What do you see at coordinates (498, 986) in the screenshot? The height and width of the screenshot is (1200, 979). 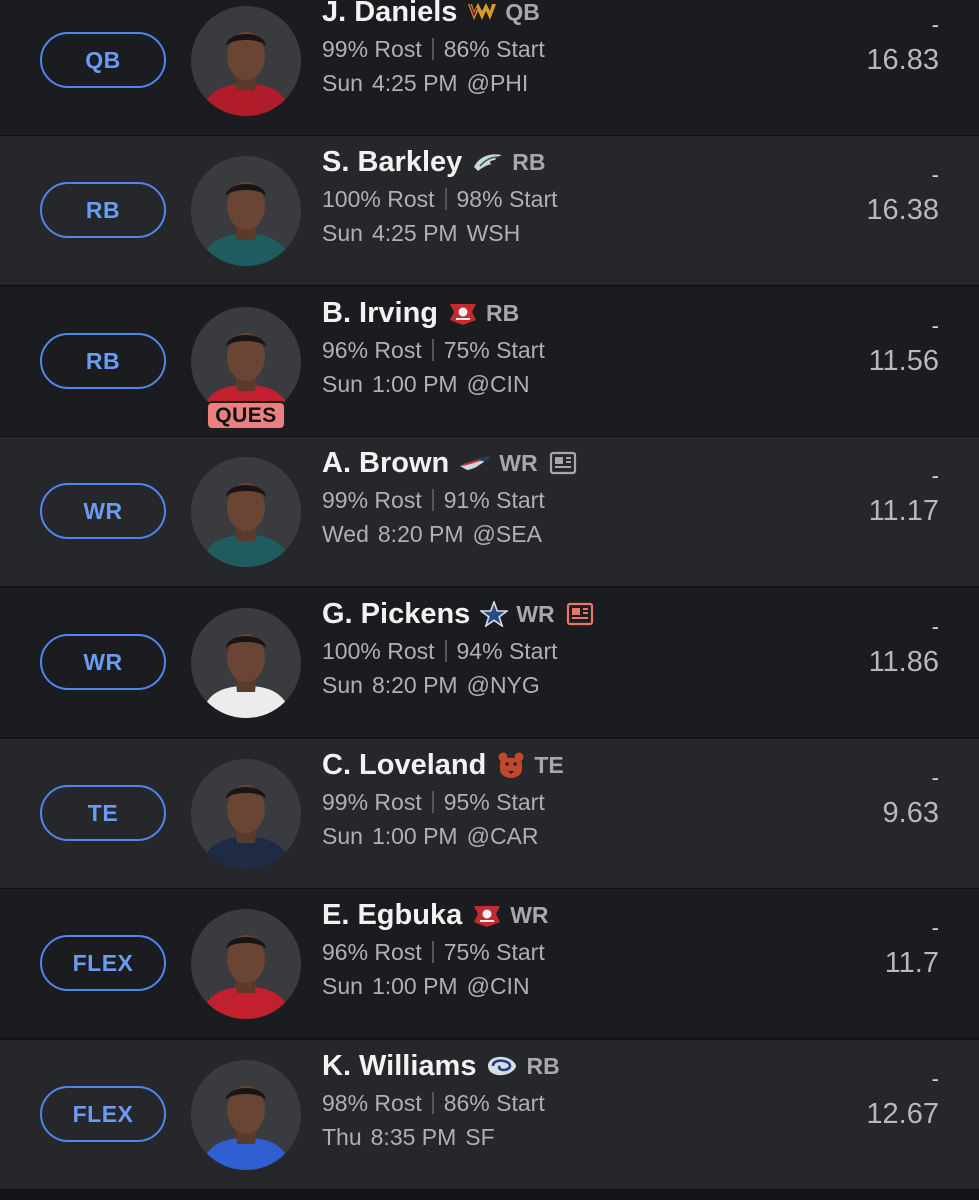 I see `opponent: @CIN` at bounding box center [498, 986].